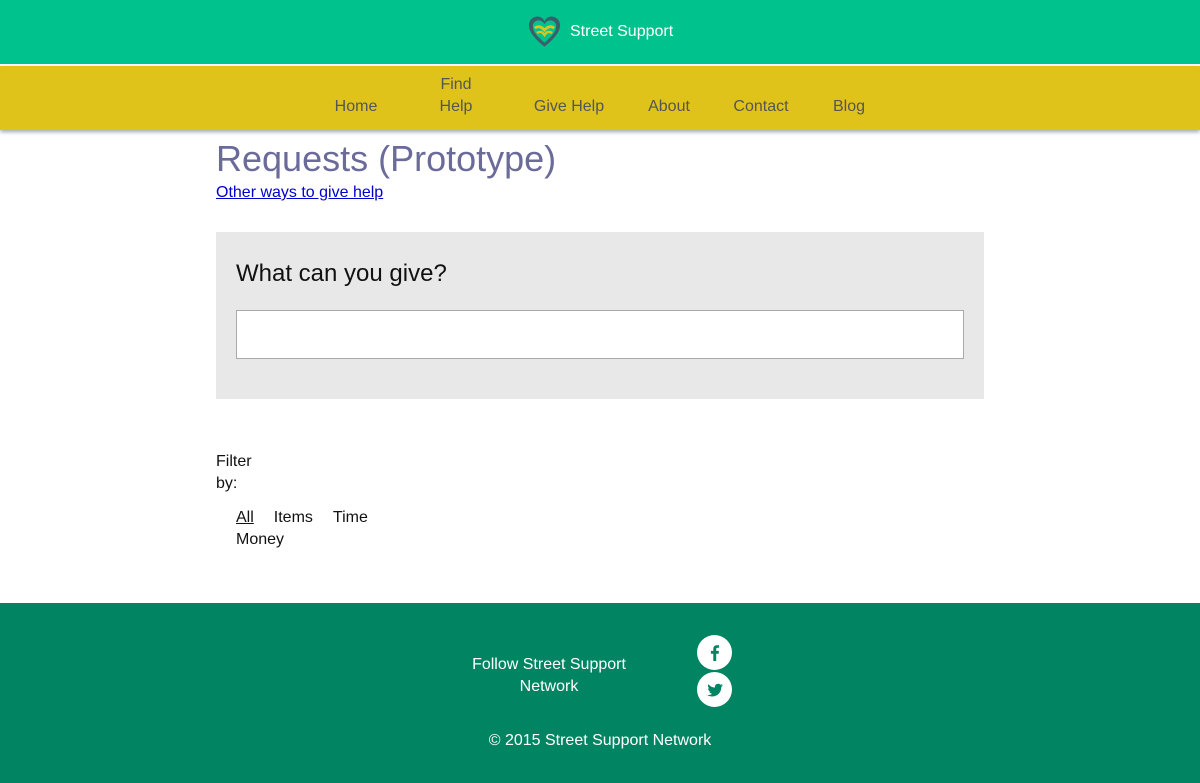 The image size is (1200, 783). Describe the element at coordinates (600, 334) in the screenshot. I see `give-search-input` at that location.